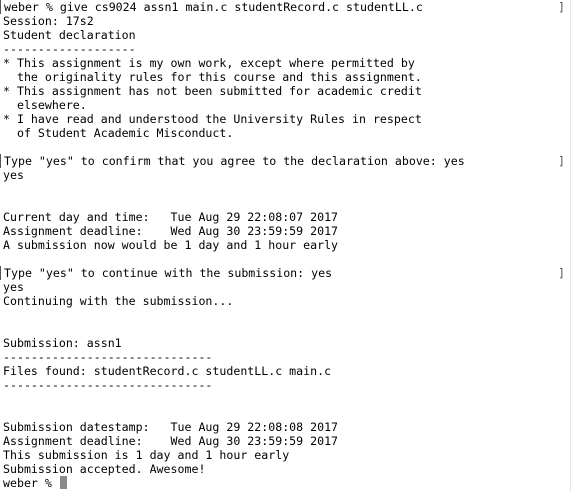  Describe the element at coordinates (45, 105) in the screenshot. I see `terminal-line: elsewhere.` at that location.